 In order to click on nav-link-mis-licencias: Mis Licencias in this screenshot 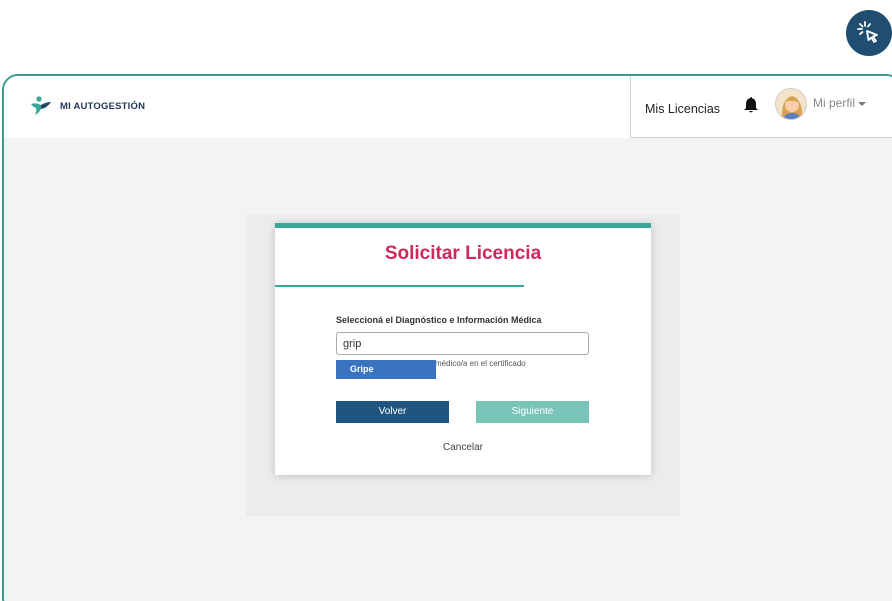, I will do `click(682, 109)`.